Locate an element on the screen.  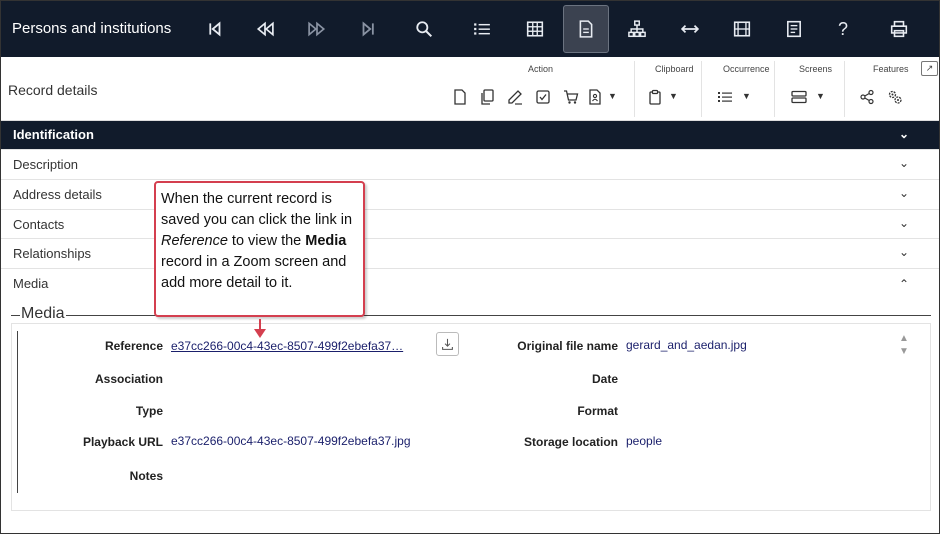
external-link-icon: ↗ is located at coordinates (929, 68).